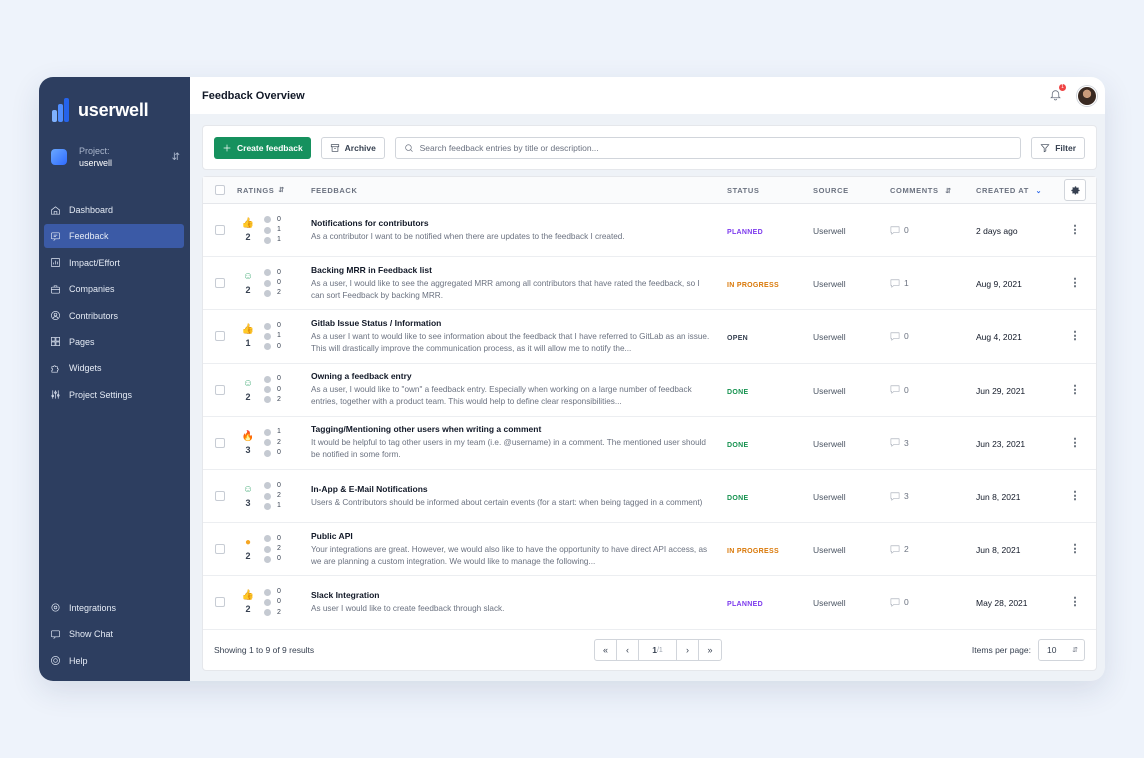 Image resolution: width=1144 pixels, height=758 pixels. I want to click on sidebar-item-pages: Pages, so click(114, 342).